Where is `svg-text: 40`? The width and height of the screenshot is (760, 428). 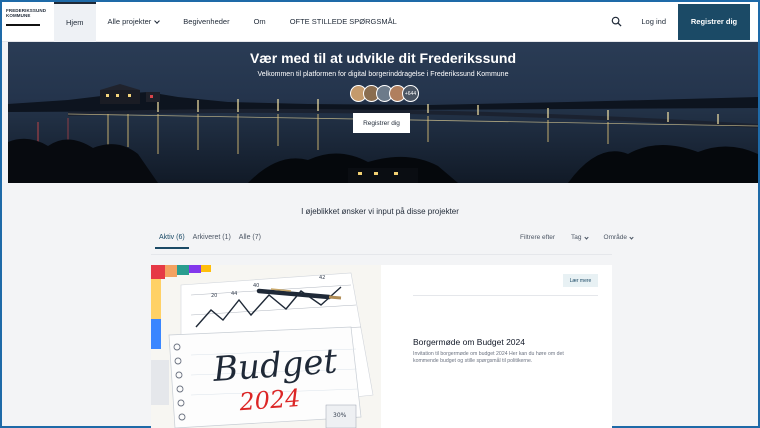 svg-text: 40 is located at coordinates (256, 286).